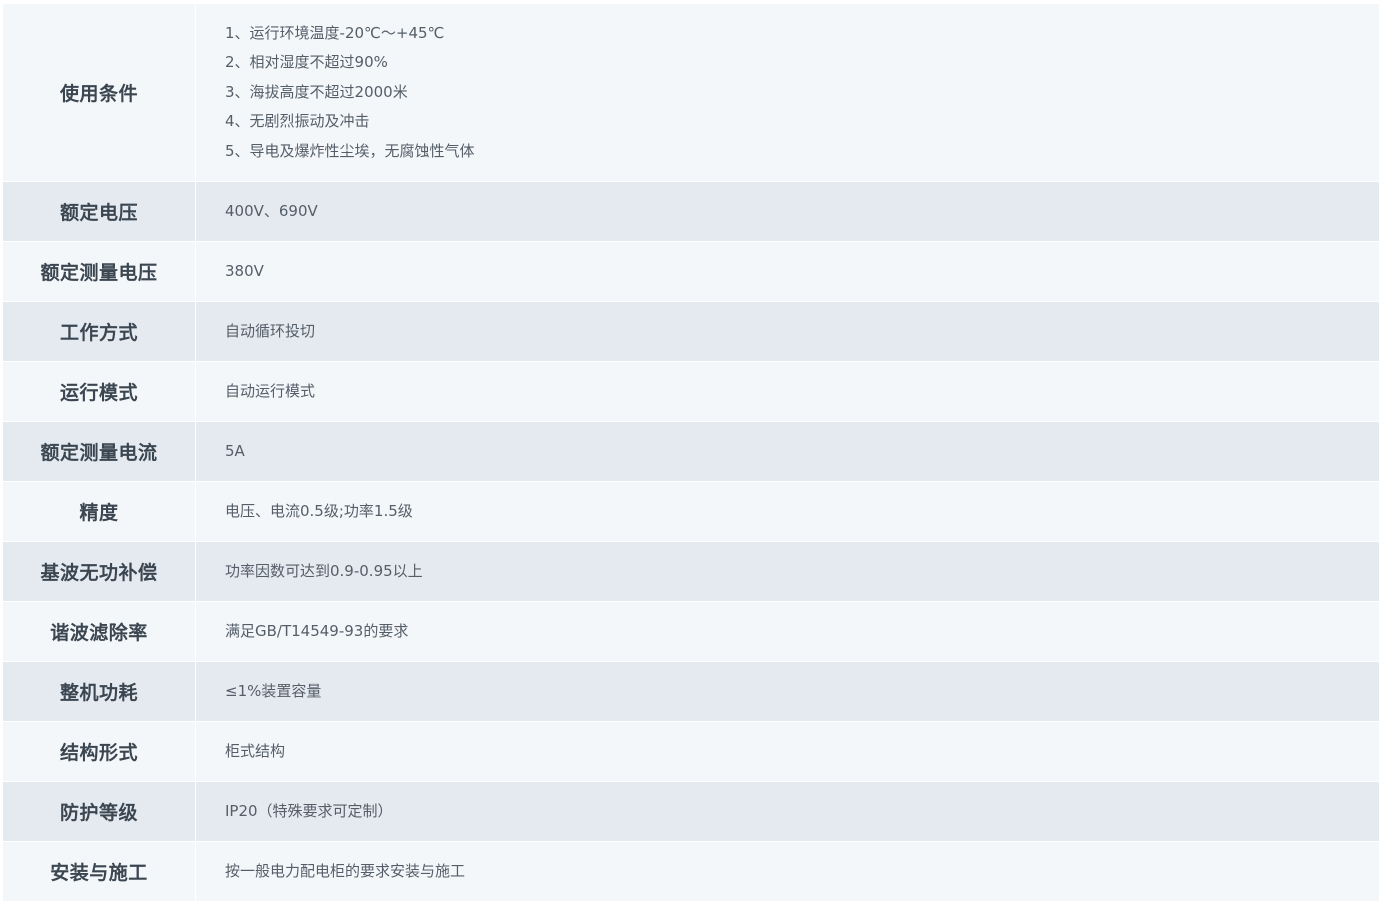 Image resolution: width=1379 pixels, height=902 pixels. What do you see at coordinates (787, 211) in the screenshot?
I see `row-value: 400V、690V` at bounding box center [787, 211].